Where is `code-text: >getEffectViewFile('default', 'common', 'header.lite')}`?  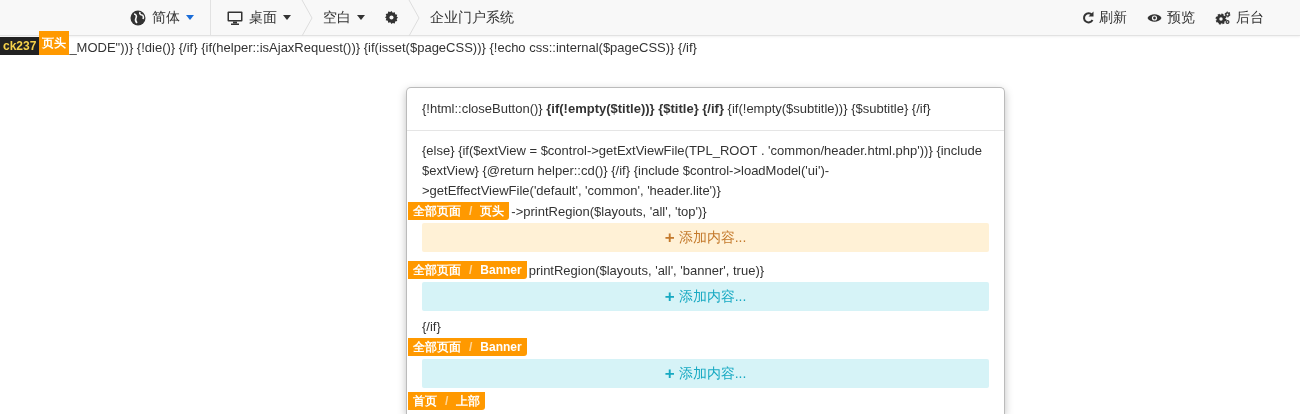 code-text: >getEffectViewFile('default', 'common', 'header.lite')} is located at coordinates (572, 191).